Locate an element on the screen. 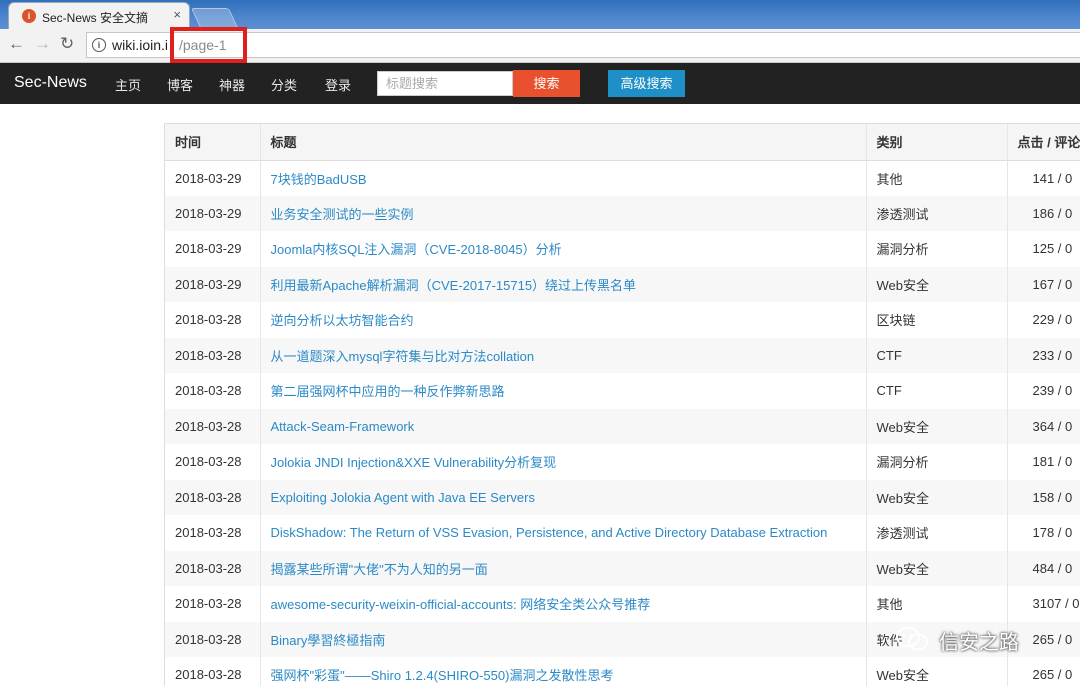  watermark-text: 信安之路 is located at coordinates (979, 643).